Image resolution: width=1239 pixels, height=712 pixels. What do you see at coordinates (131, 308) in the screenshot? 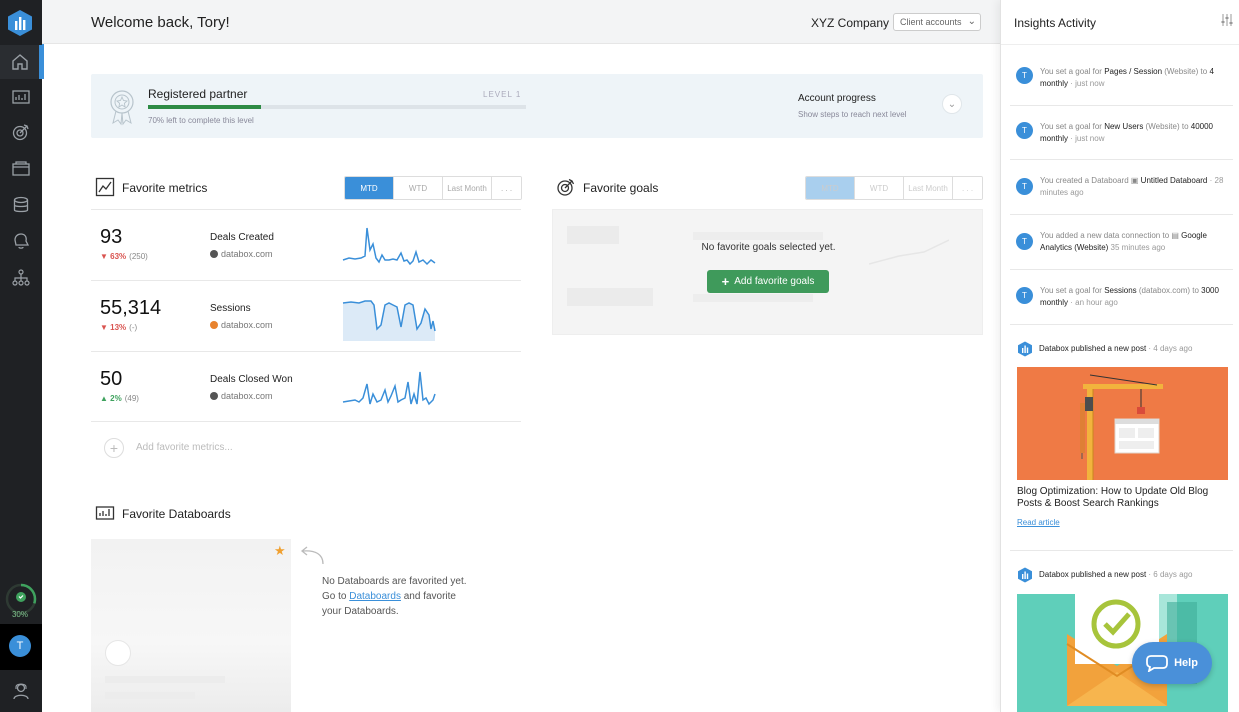
I see `metric-value: 55,314` at bounding box center [131, 308].